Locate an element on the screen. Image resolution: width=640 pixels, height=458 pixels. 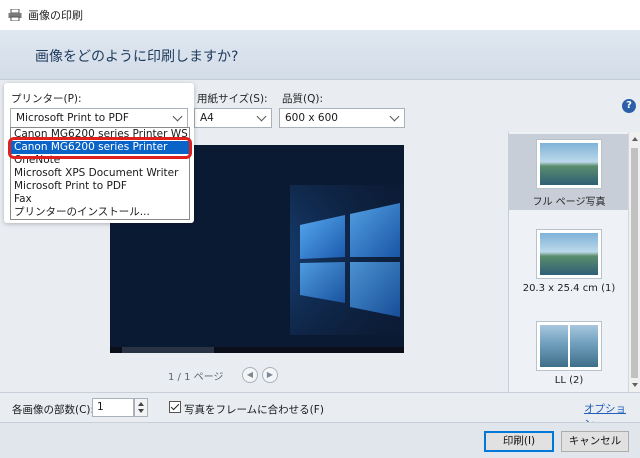
copies-input: 1 is located at coordinates (113, 407).